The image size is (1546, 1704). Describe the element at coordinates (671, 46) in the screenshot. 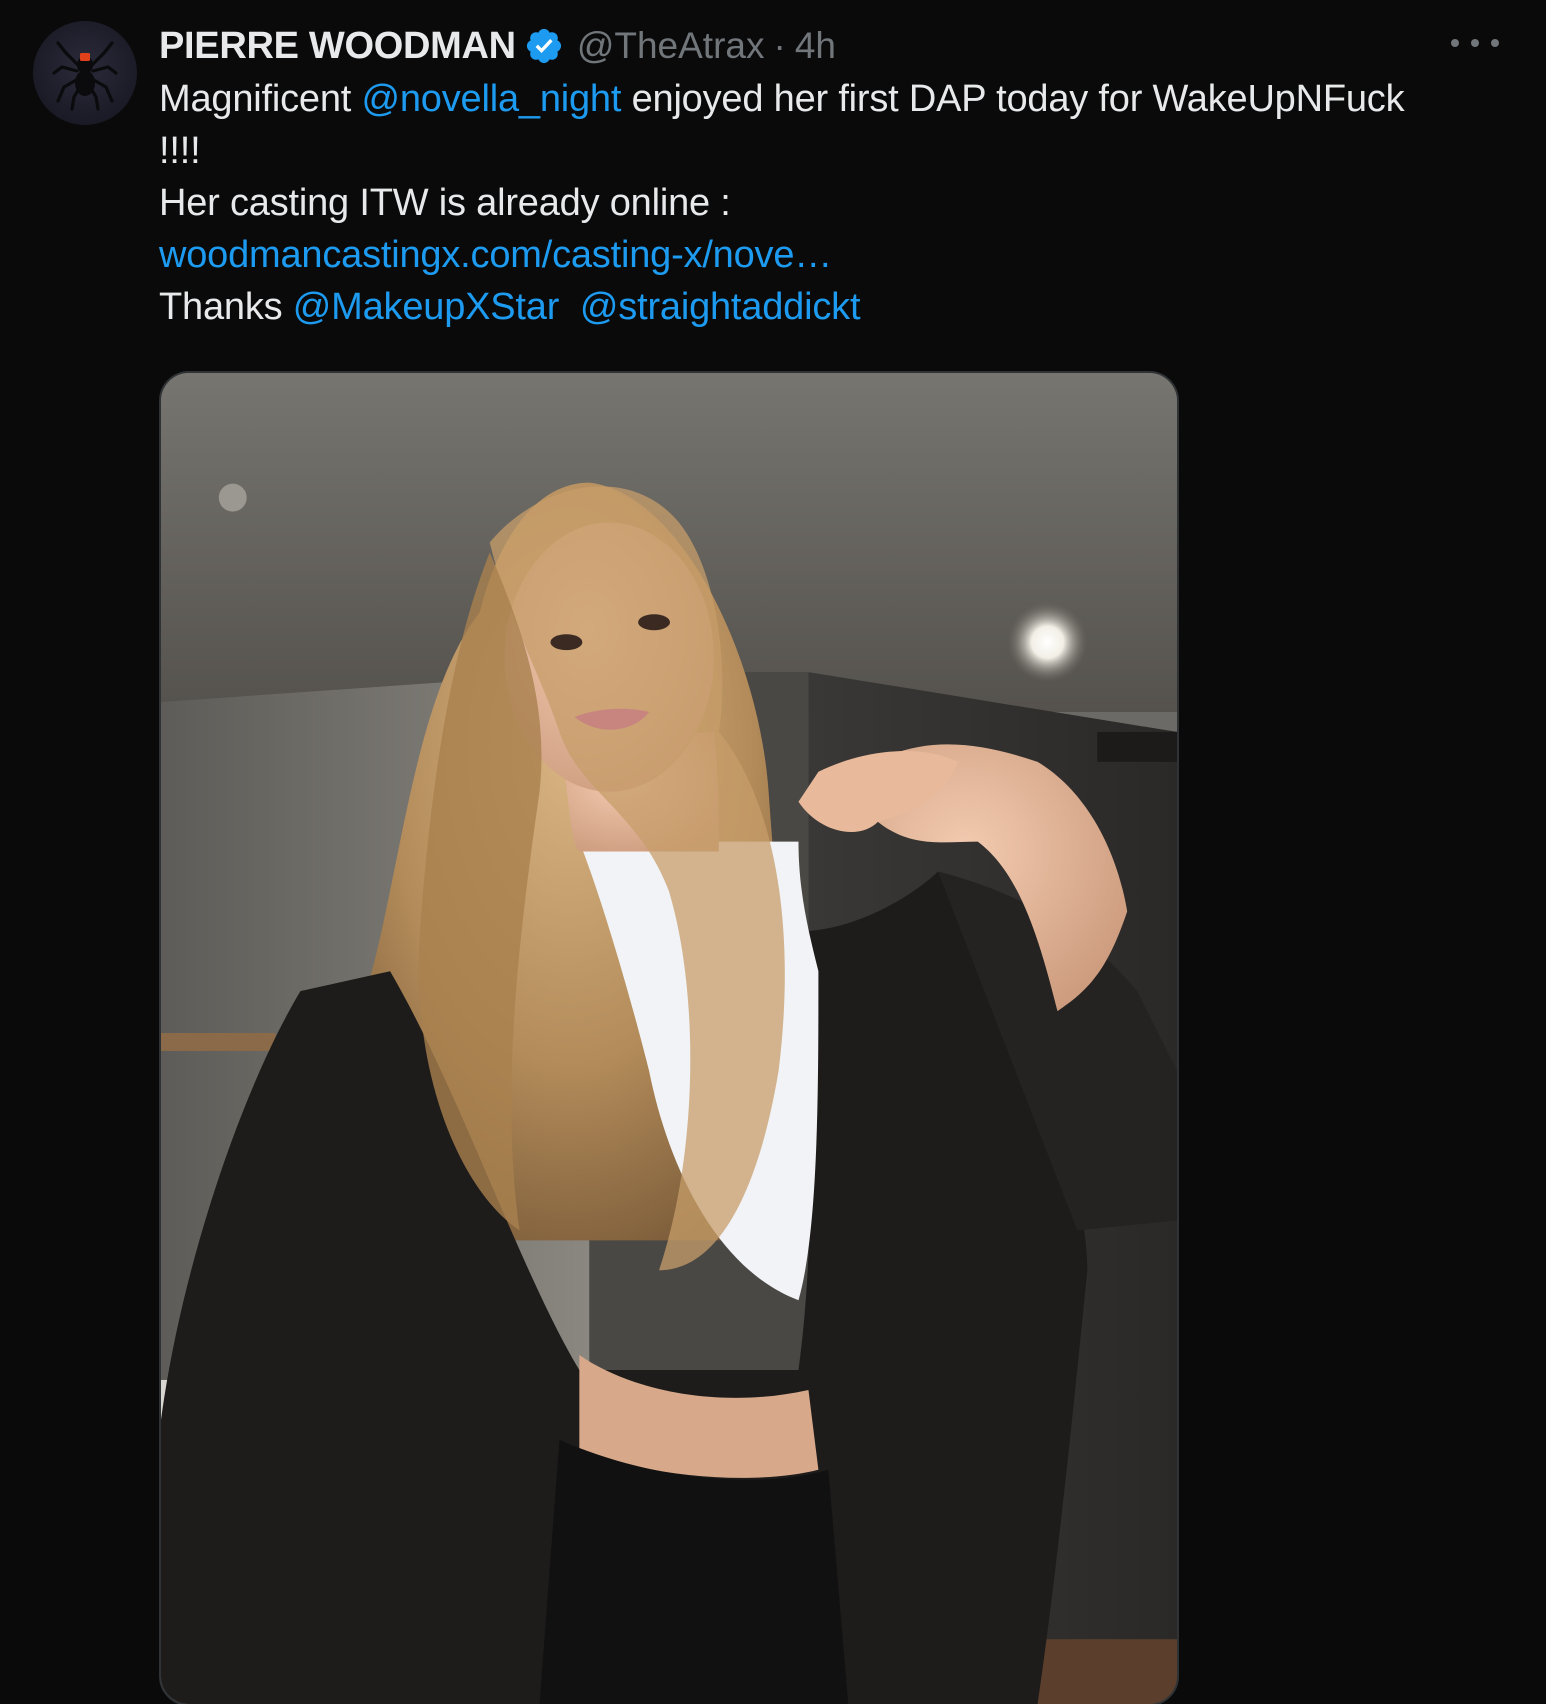

I see `author-handle: @TheAtrax` at that location.